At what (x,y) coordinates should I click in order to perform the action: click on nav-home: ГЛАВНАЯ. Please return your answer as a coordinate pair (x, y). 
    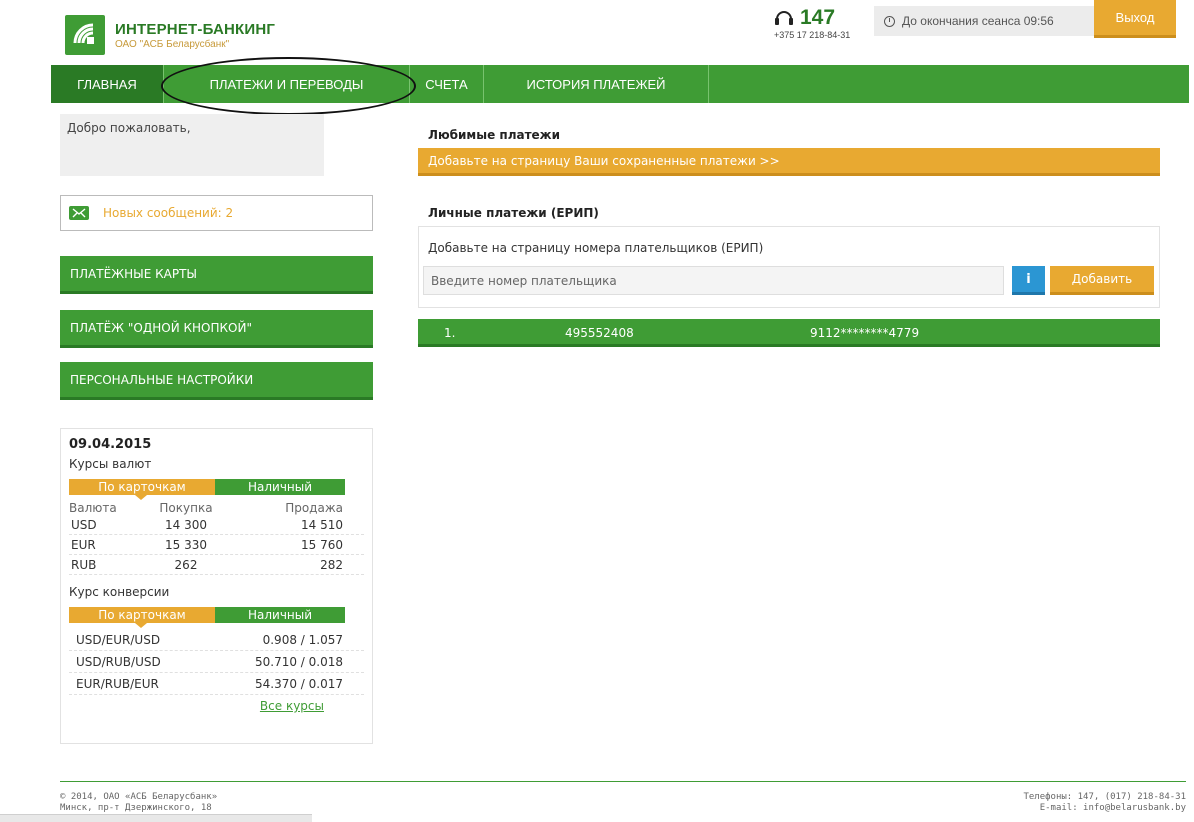
    Looking at the image, I should click on (107, 84).